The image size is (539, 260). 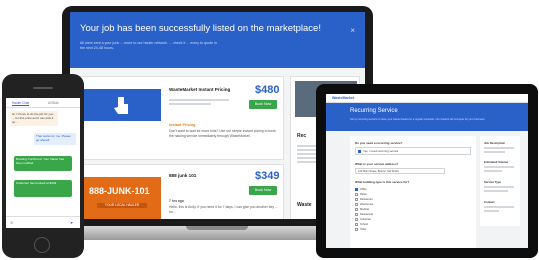 What do you see at coordinates (374, 111) in the screenshot?
I see `header-title: Recurring Service` at bounding box center [374, 111].